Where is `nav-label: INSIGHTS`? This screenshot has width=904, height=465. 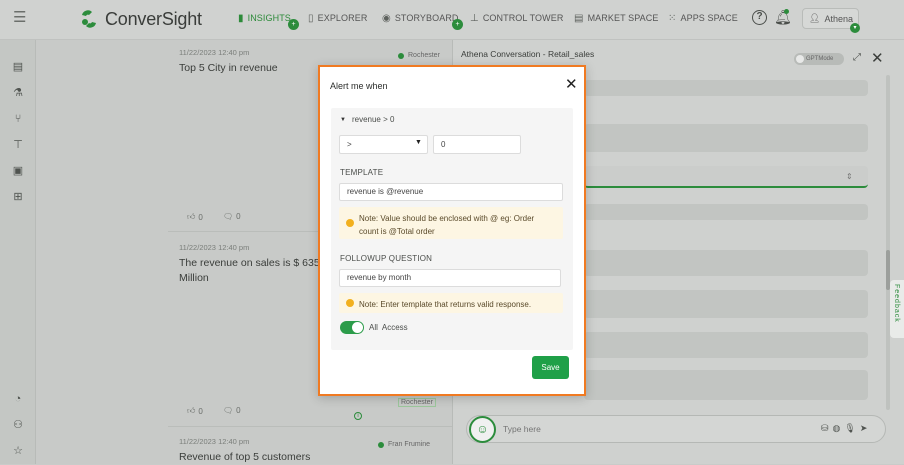 nav-label: INSIGHTS is located at coordinates (269, 18).